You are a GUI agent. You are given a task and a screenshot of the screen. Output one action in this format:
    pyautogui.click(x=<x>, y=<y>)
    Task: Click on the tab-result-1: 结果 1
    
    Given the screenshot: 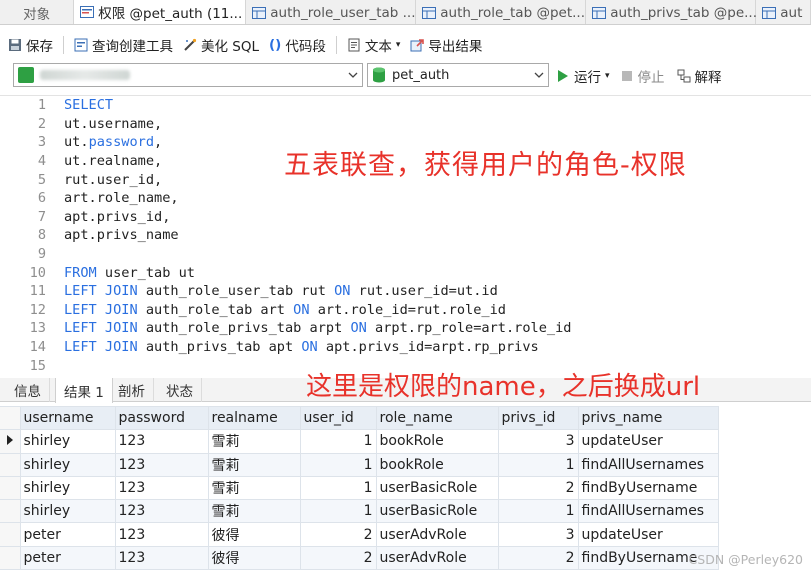 What is the action you would take?
    pyautogui.click(x=84, y=390)
    